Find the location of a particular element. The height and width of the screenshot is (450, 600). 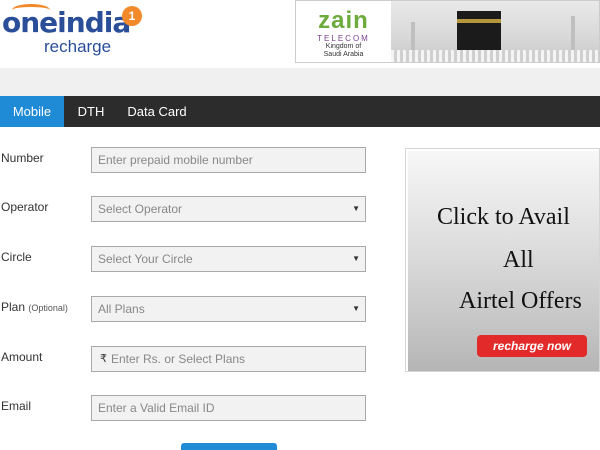

plan-row: Plan (Optional) All Plans ▼ is located at coordinates (190, 311).